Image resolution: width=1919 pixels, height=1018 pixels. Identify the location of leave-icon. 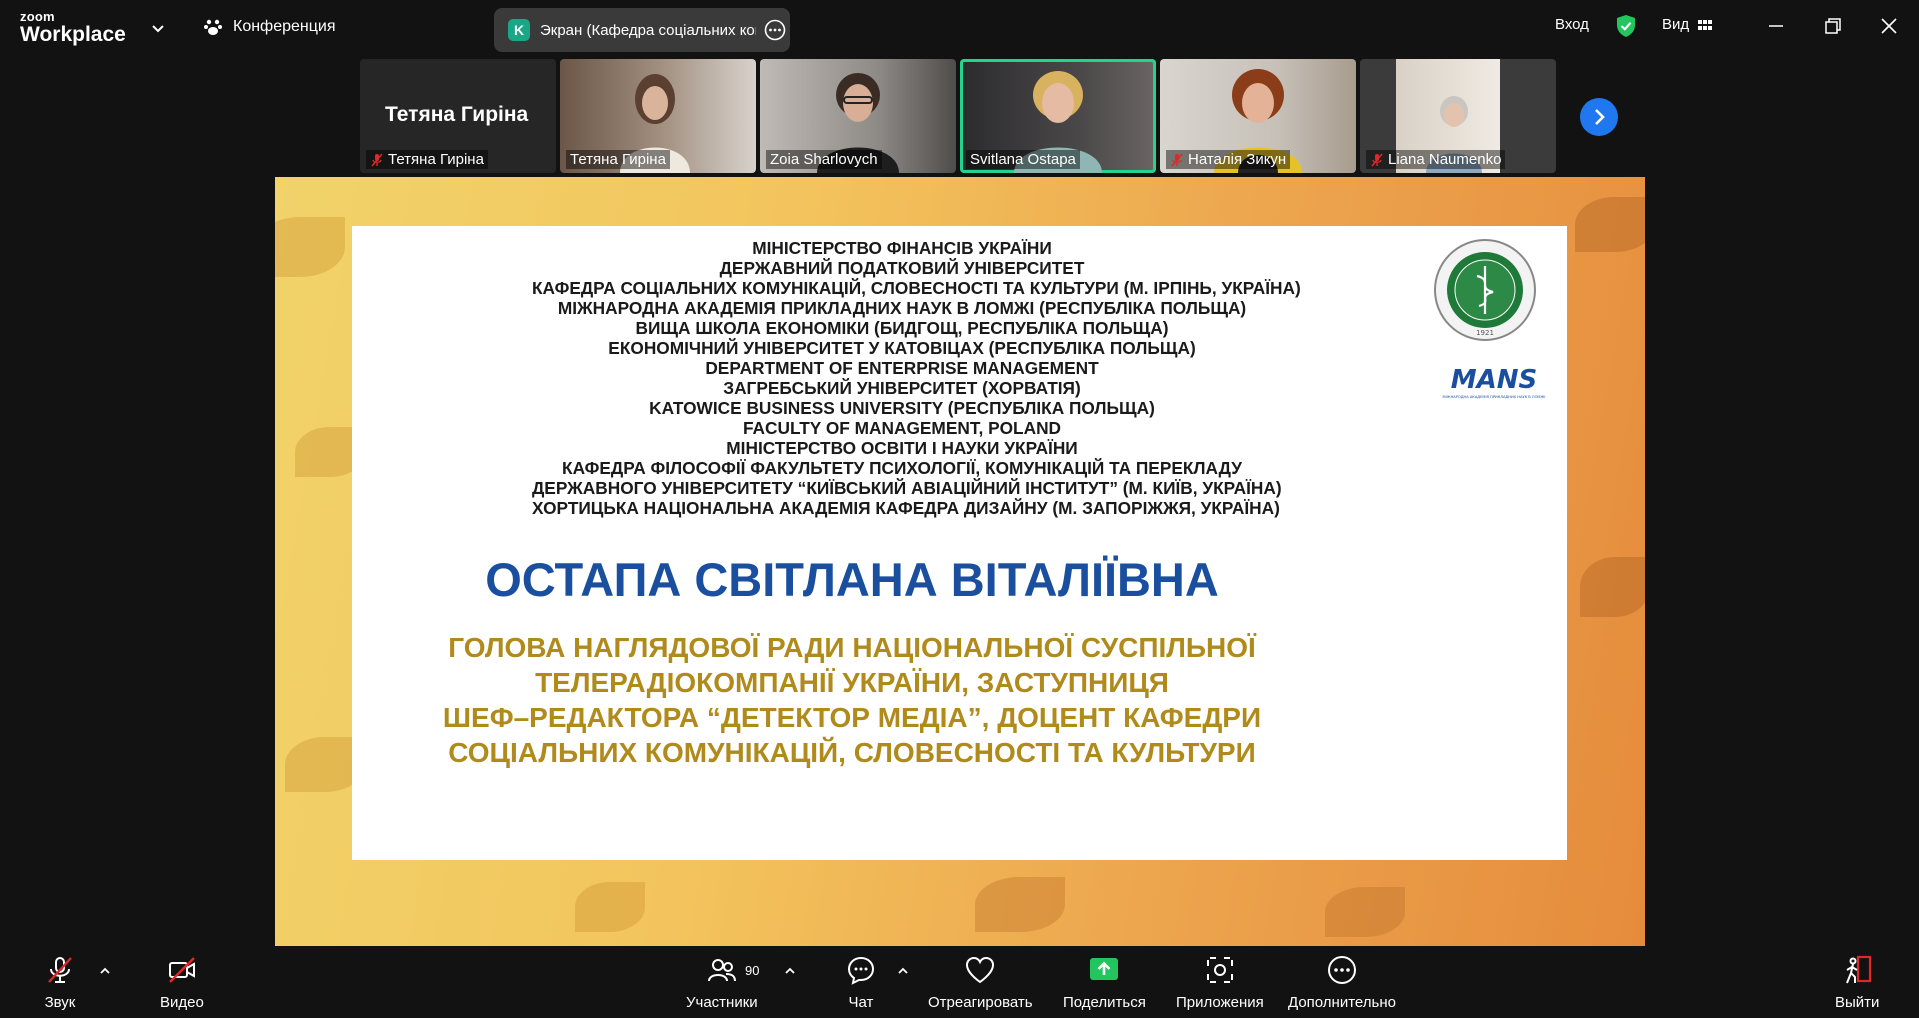
(1859, 969).